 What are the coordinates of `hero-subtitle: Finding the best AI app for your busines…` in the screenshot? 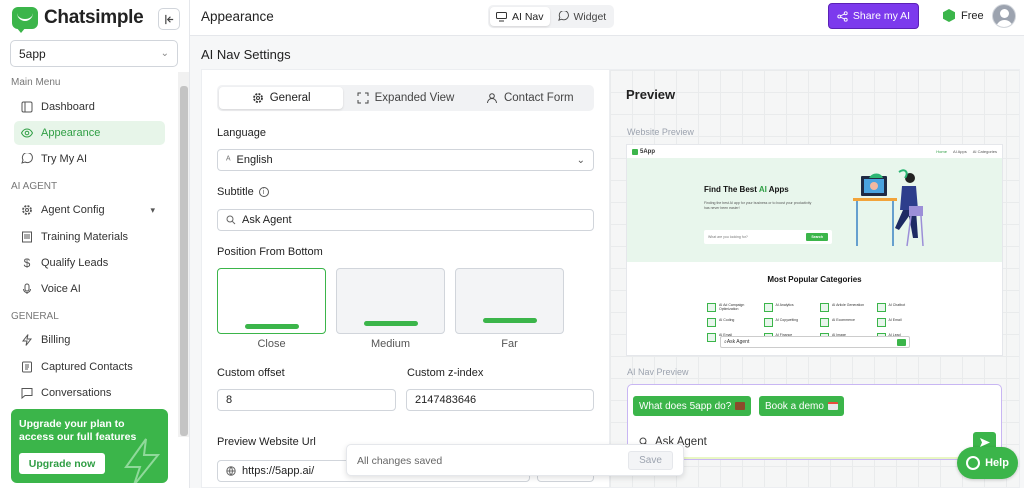 It's located at (758, 205).